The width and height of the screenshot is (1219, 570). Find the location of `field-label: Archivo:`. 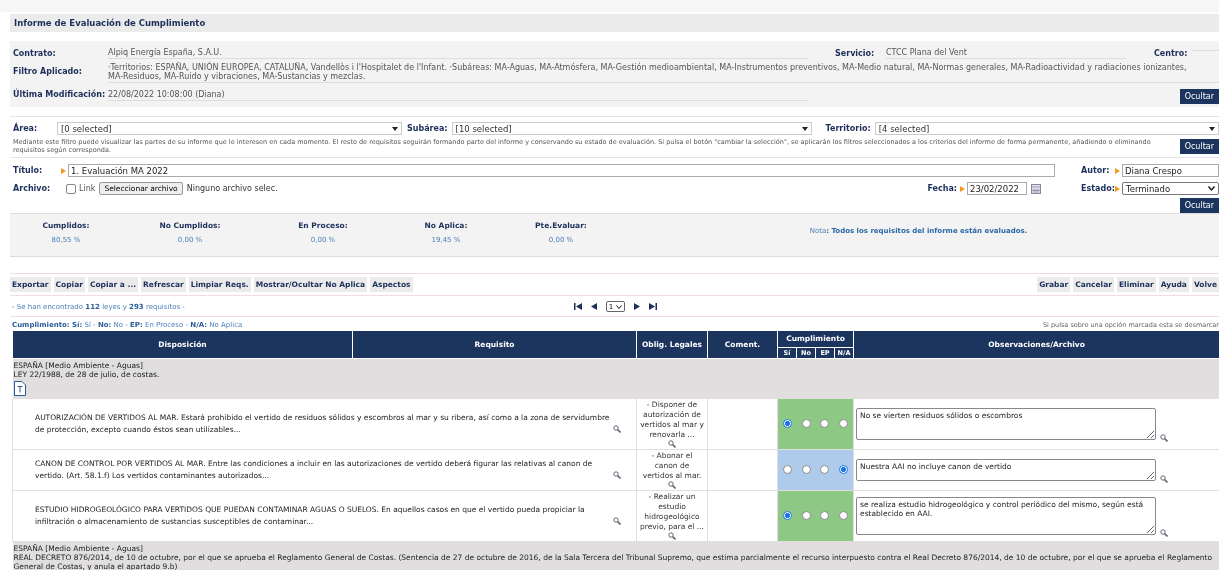

field-label: Archivo: is located at coordinates (32, 188).